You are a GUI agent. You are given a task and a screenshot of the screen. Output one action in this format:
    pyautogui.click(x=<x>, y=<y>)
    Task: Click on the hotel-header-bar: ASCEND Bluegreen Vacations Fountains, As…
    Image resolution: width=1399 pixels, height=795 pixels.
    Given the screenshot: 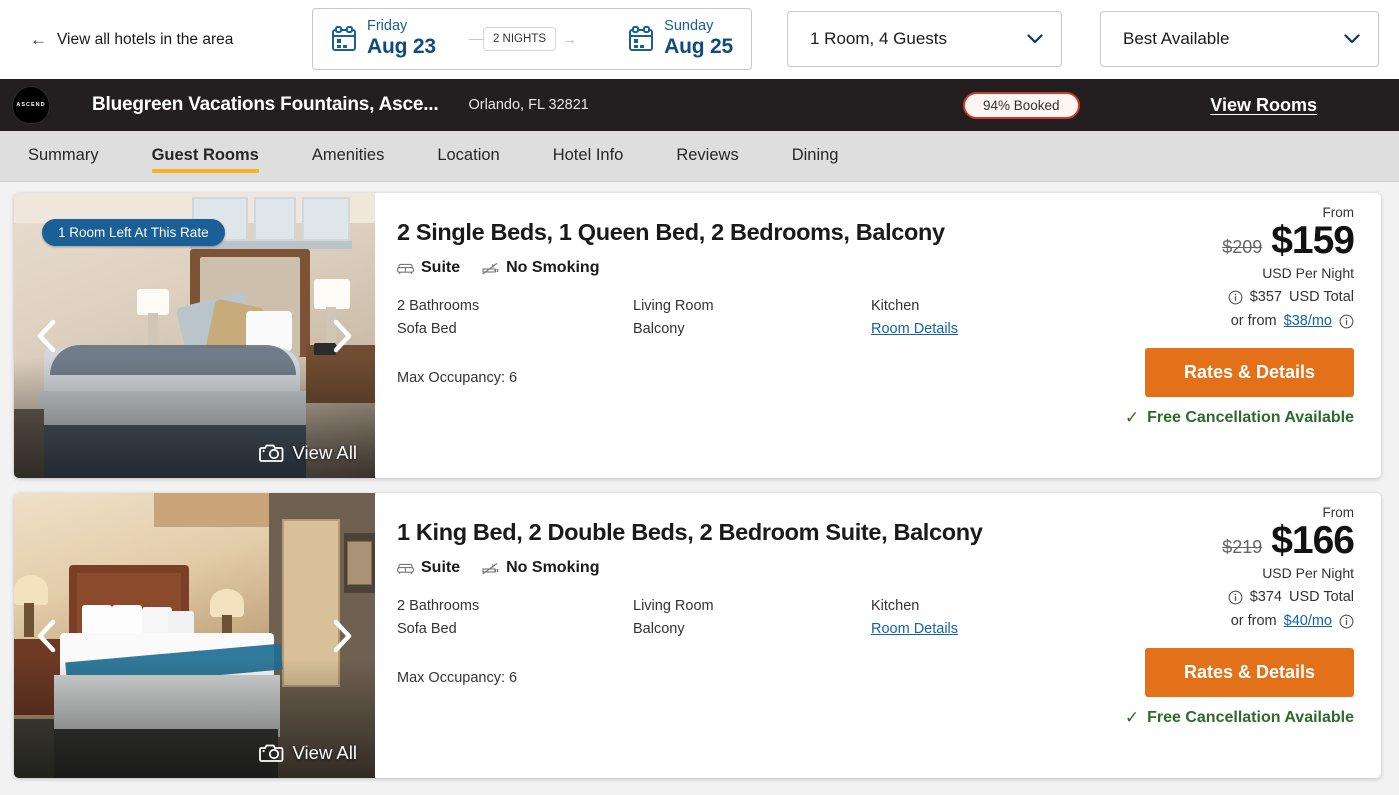 What is the action you would take?
    pyautogui.click(x=699, y=105)
    